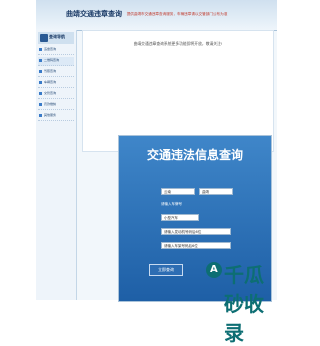 The width and height of the screenshot is (320, 346). Describe the element at coordinates (196, 245) in the screenshot. I see `vin-input: 请输入车架号码后6位` at that location.